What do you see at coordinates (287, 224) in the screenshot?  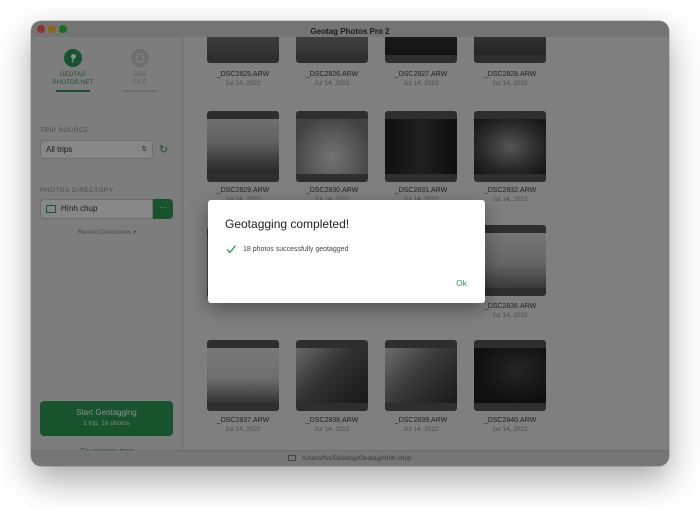 I see `dialog-title: Geotagging completed!` at bounding box center [287, 224].